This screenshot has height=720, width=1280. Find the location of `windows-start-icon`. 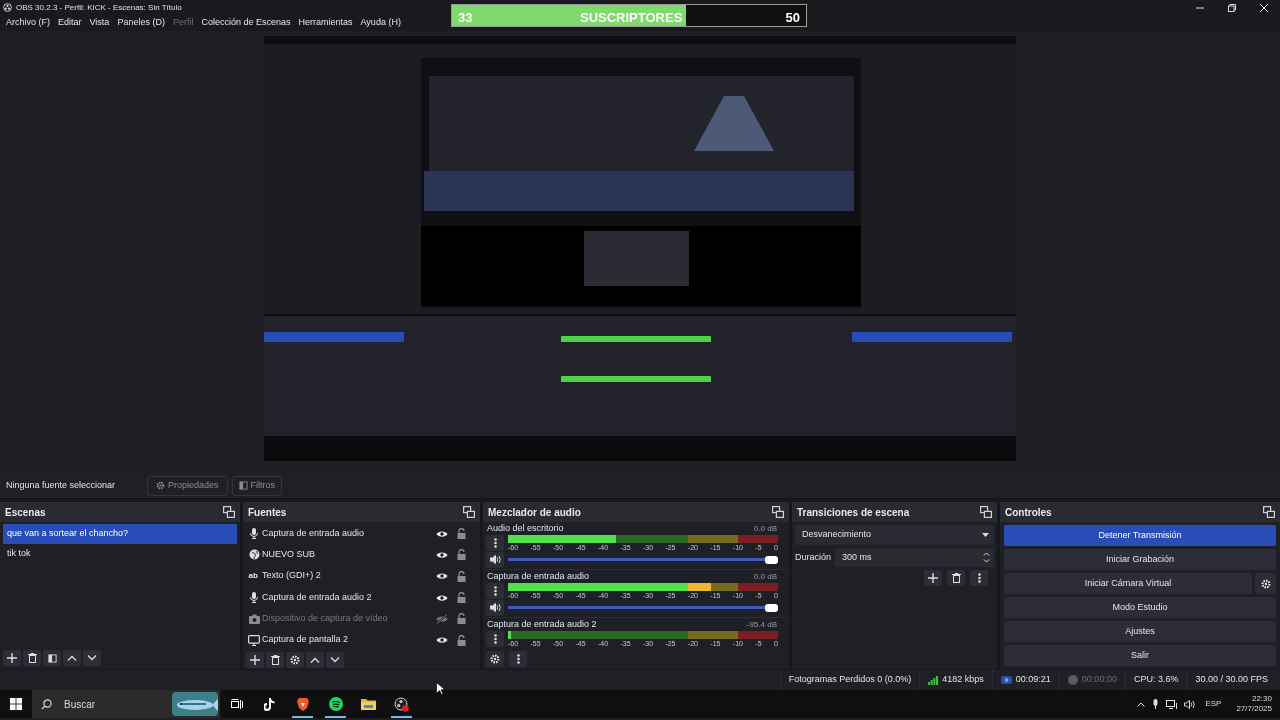

windows-start-icon is located at coordinates (16, 704).